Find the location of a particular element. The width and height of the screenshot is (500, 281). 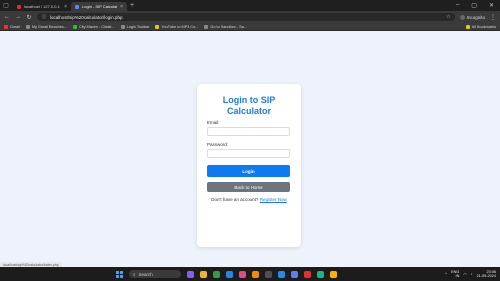

back-arrow-icon: ← is located at coordinates (7, 17).